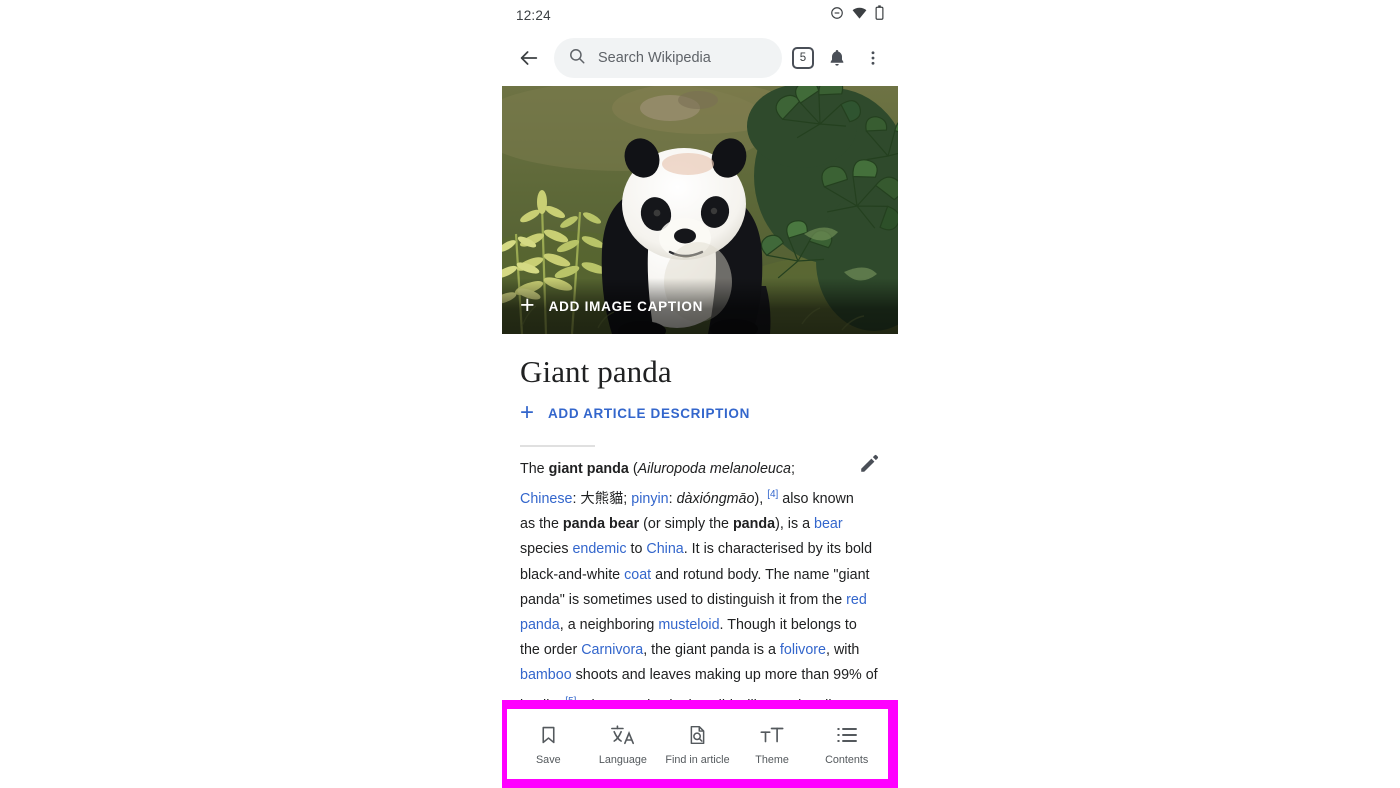  What do you see at coordinates (803, 650) in the screenshot?
I see `link-folivore: folivore` at bounding box center [803, 650].